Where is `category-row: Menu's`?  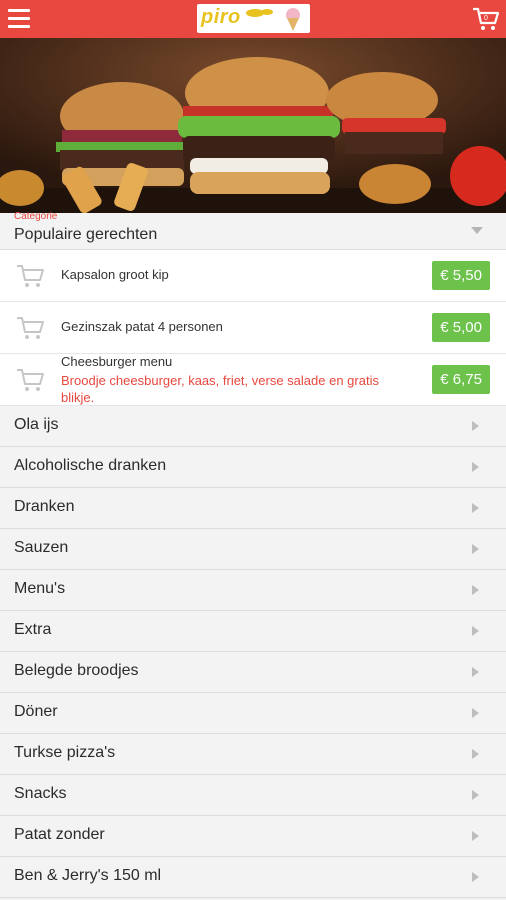 category-row: Menu's is located at coordinates (253, 590).